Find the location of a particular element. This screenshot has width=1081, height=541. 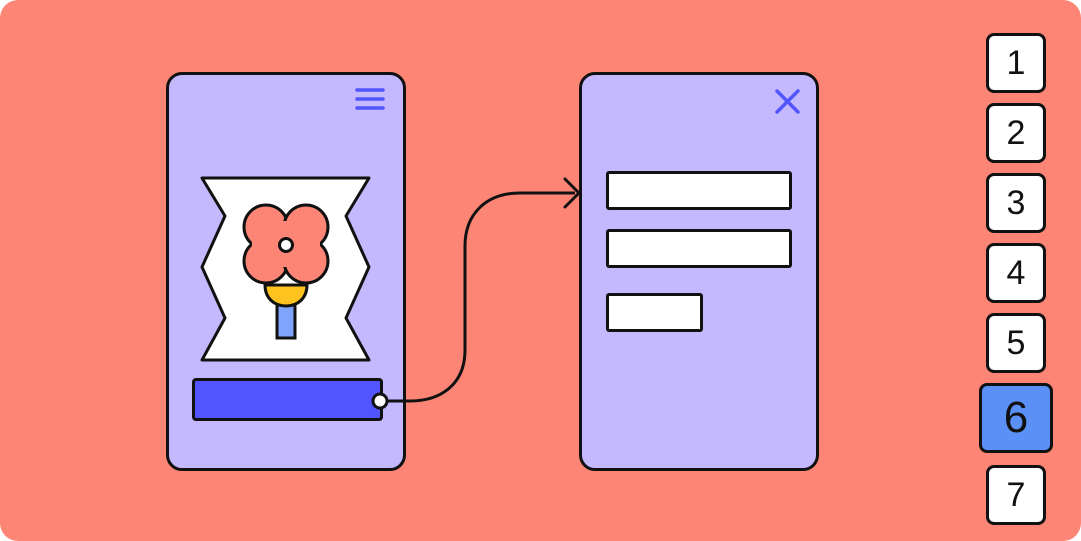

close-x-icon is located at coordinates (787, 101).